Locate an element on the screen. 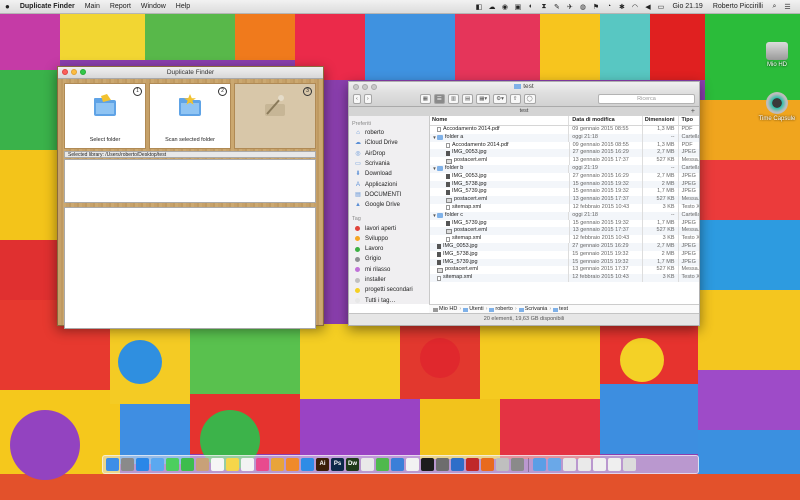  column-header-size: Dimensioni is located at coordinates (661, 120).